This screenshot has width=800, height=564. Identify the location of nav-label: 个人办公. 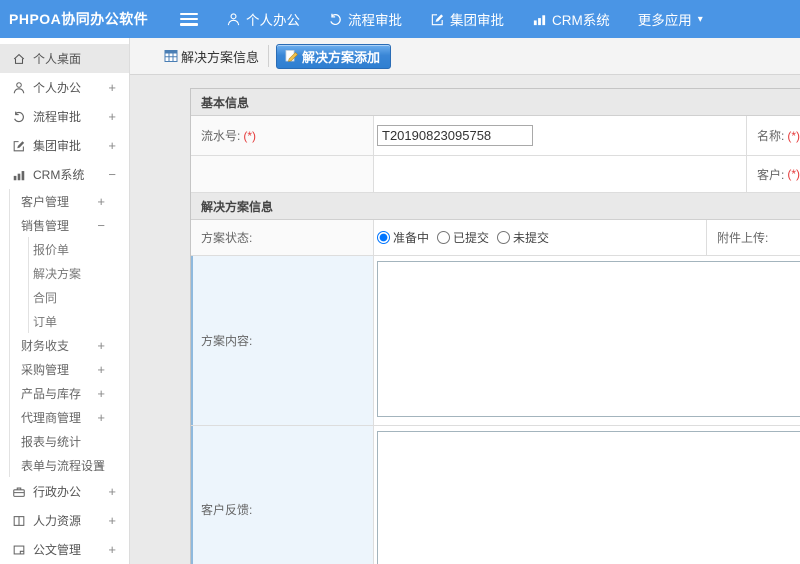
(273, 20).